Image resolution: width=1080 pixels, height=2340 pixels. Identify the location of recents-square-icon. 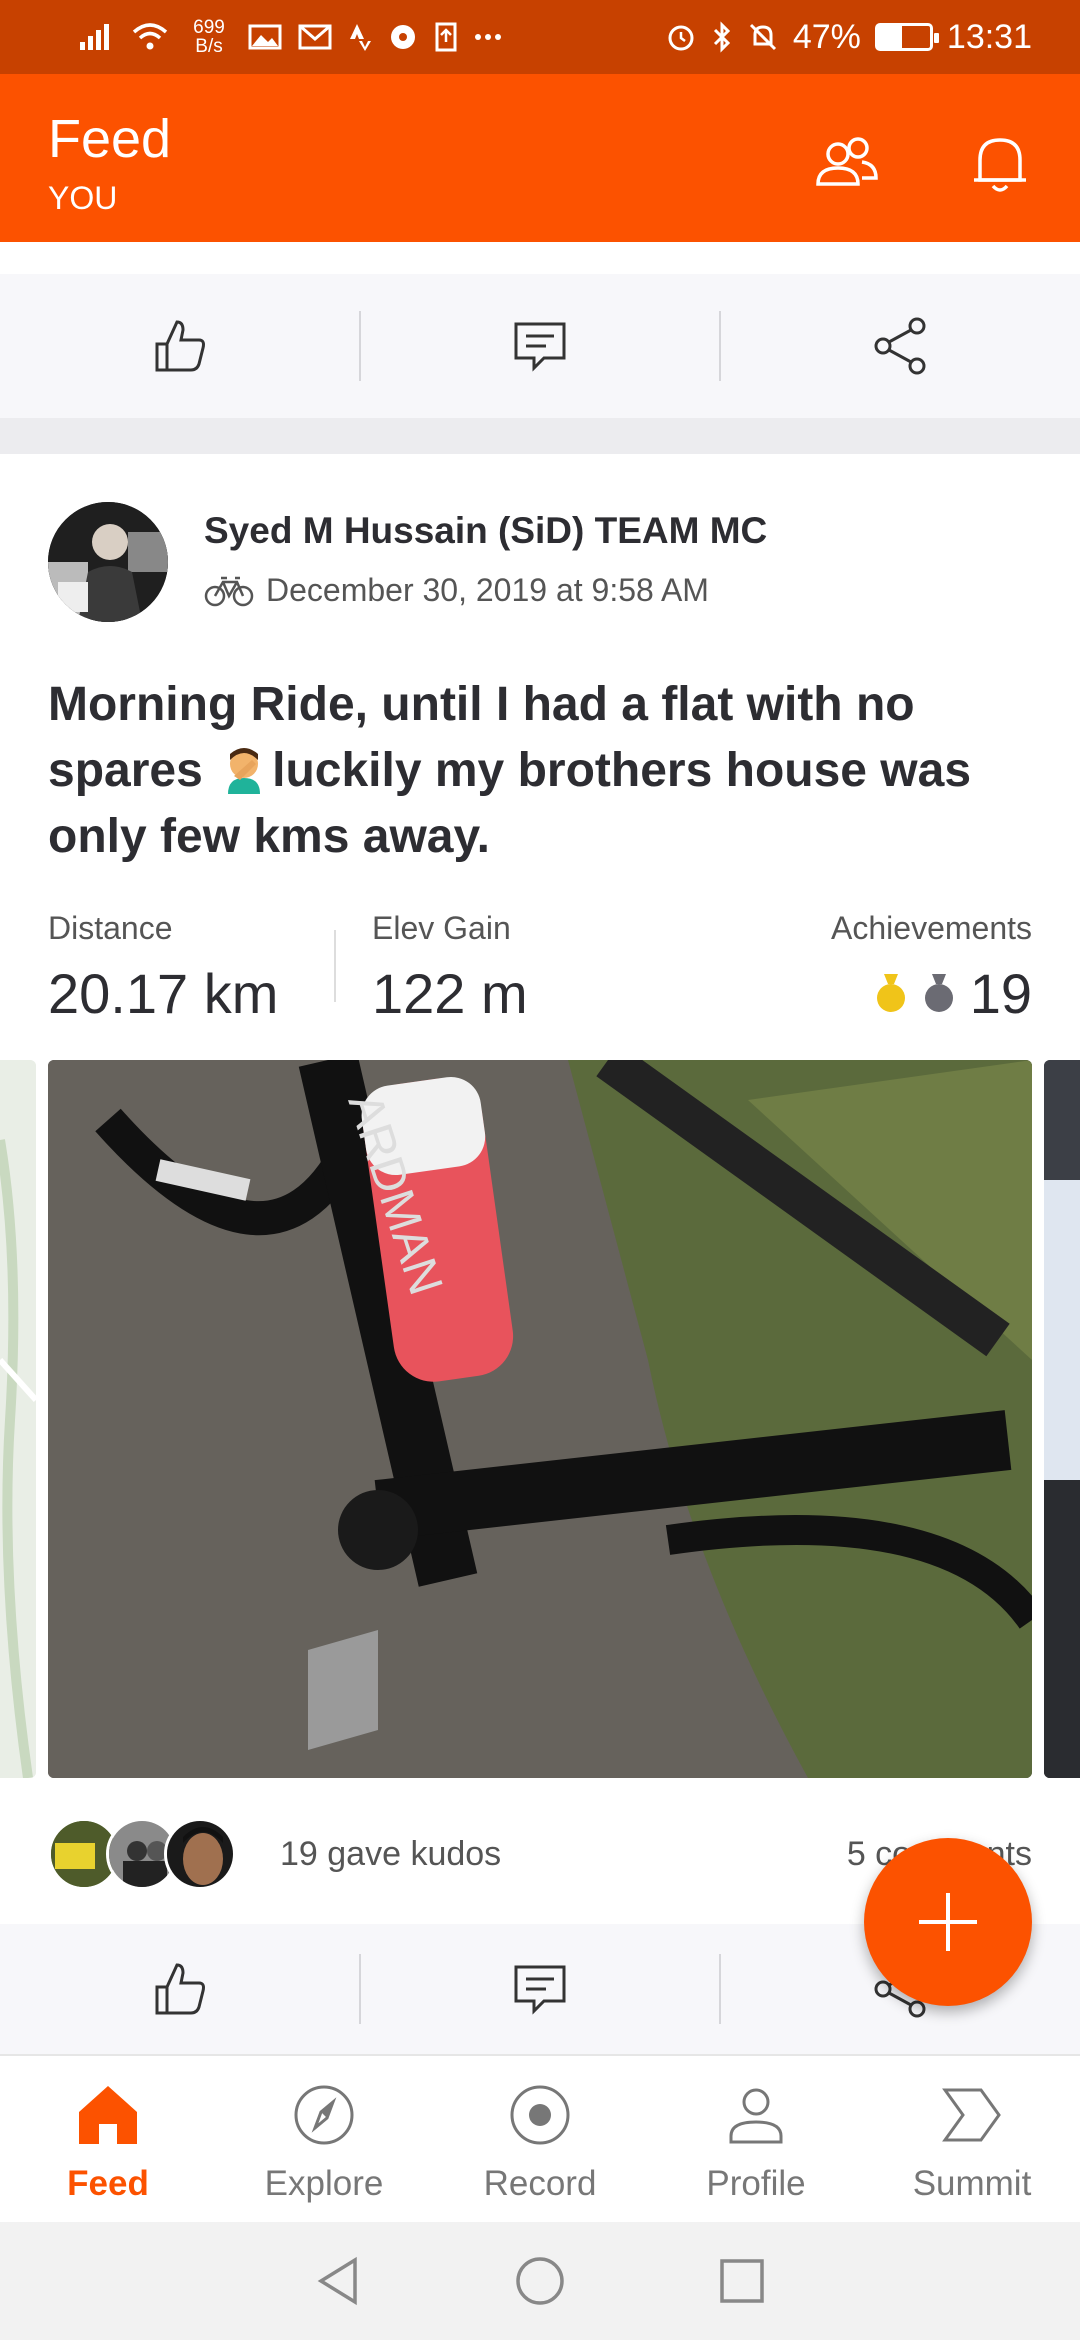
(742, 2281).